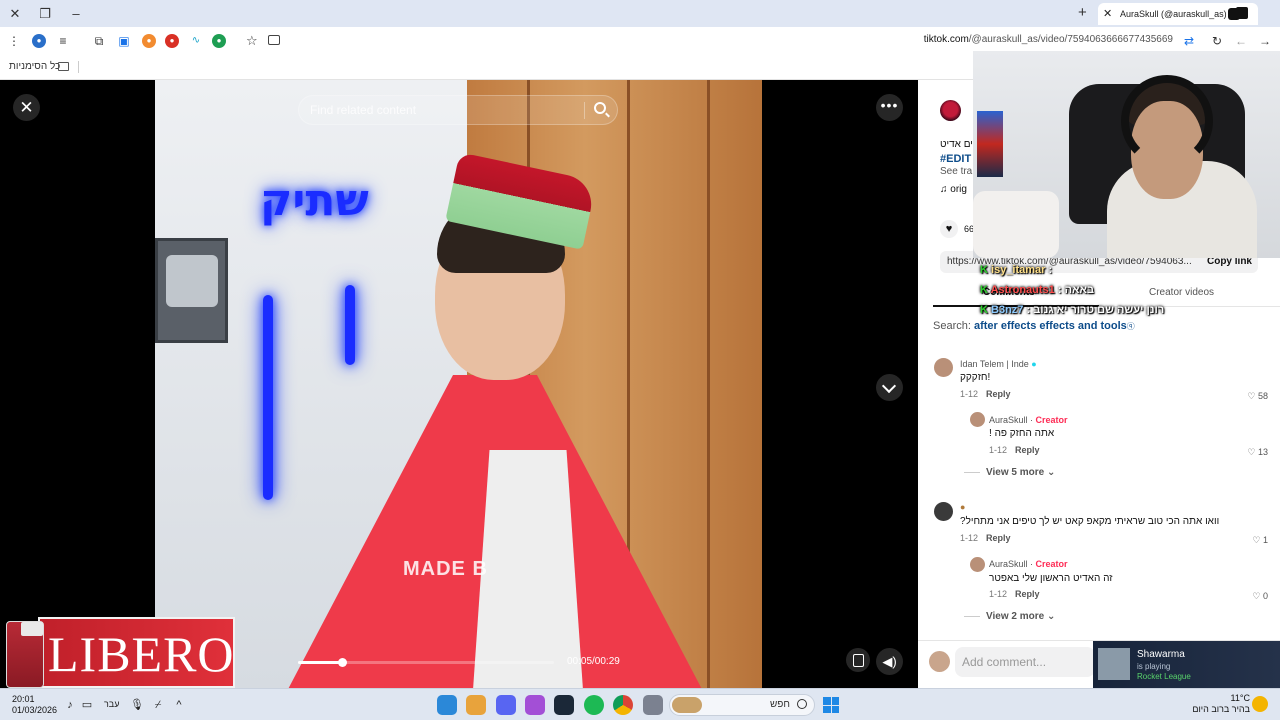 This screenshot has width=1280, height=720. I want to click on related-content-search: Find related content, so click(458, 110).